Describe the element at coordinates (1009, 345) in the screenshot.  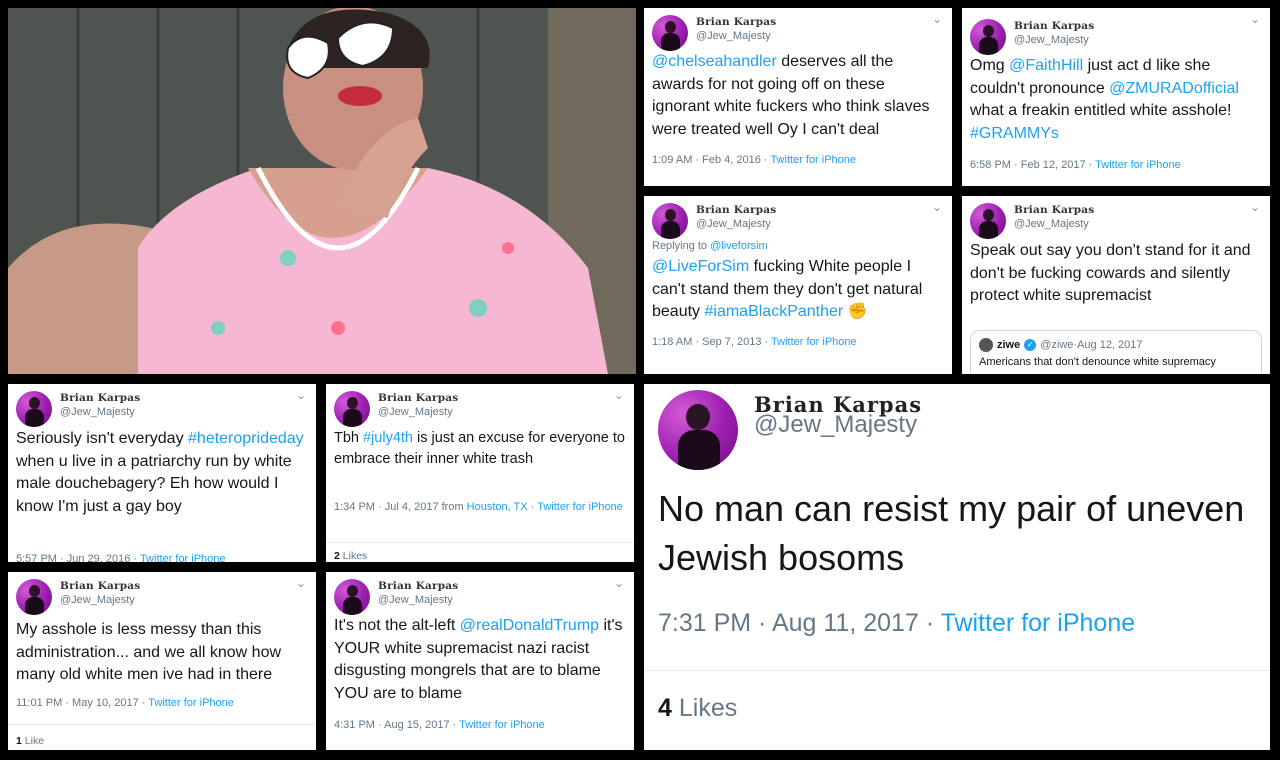
I see `quote-name: ziwe` at that location.